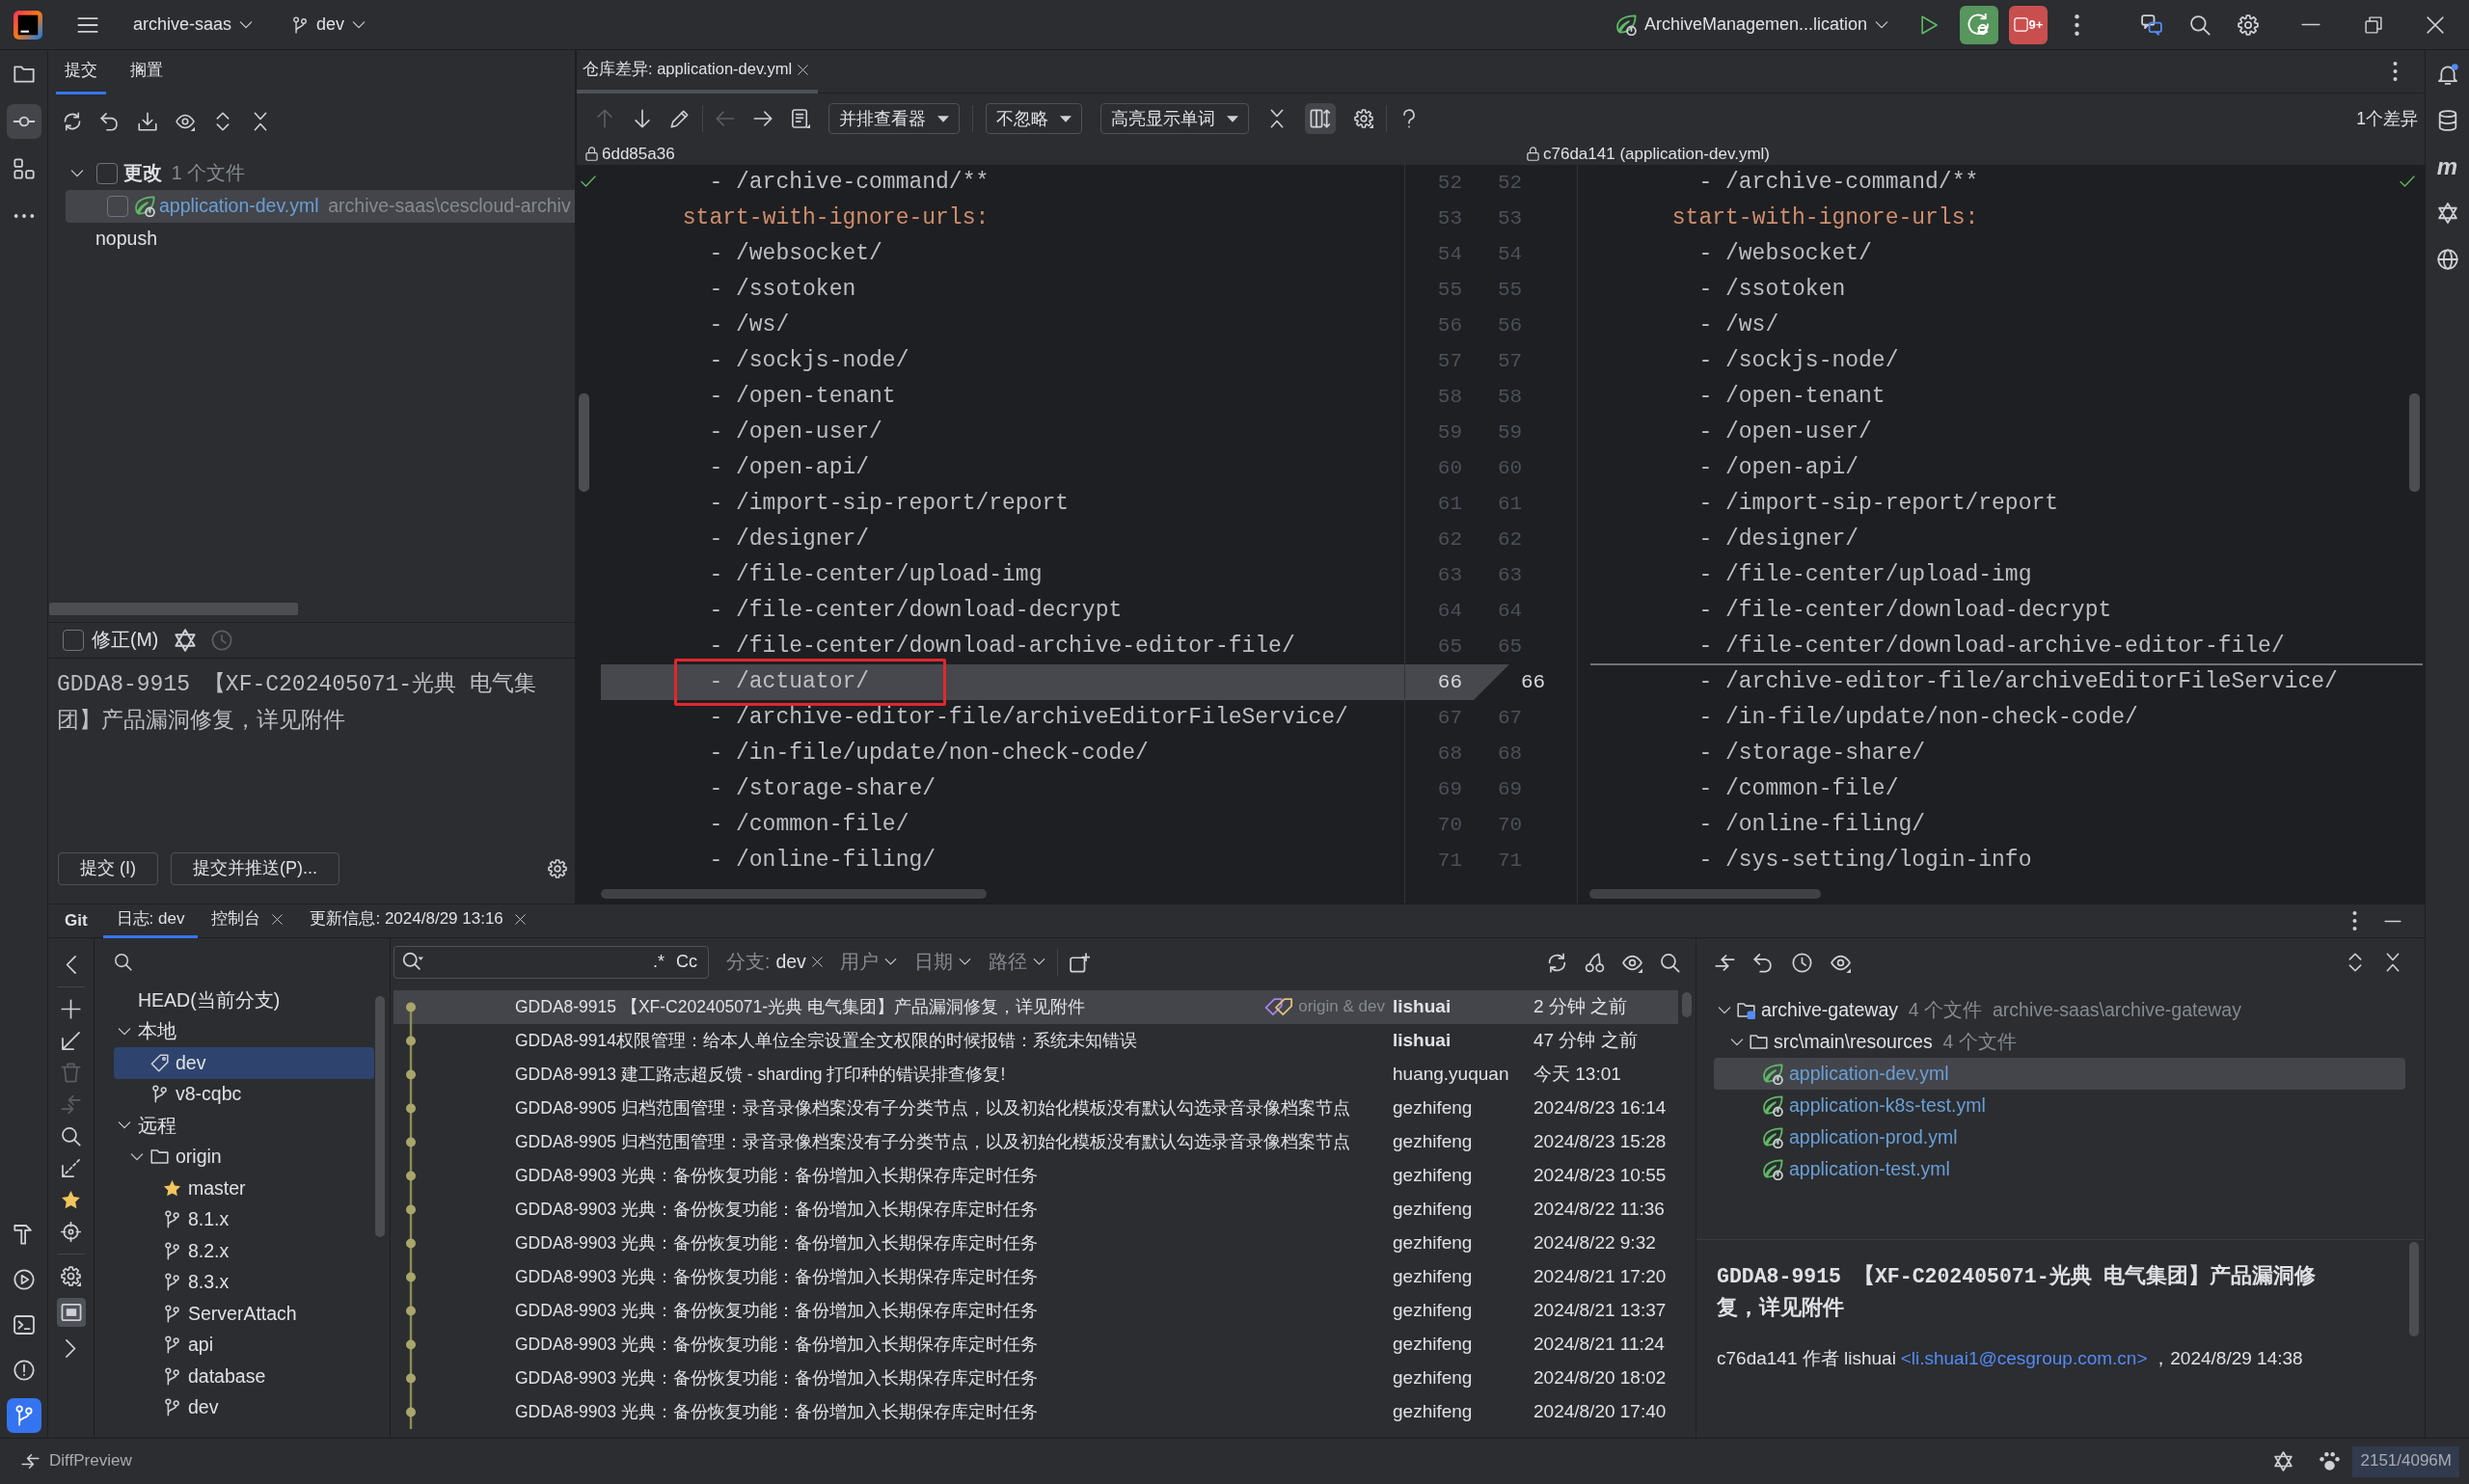 The height and width of the screenshot is (1484, 2469). What do you see at coordinates (1929, 24) in the screenshot?
I see `run-icon` at bounding box center [1929, 24].